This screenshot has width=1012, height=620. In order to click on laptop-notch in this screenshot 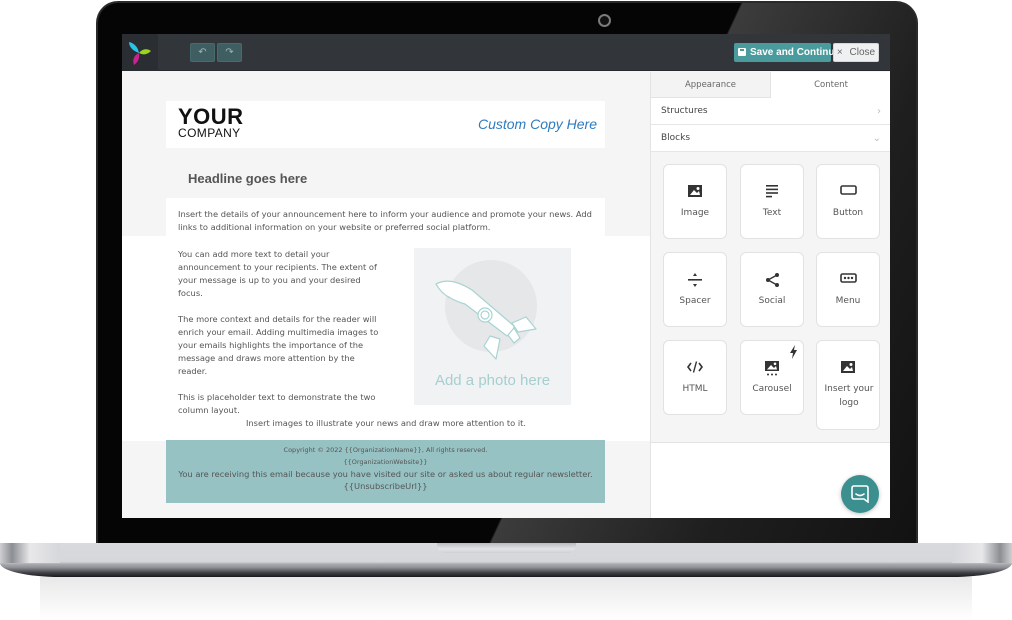, I will do `click(506, 548)`.